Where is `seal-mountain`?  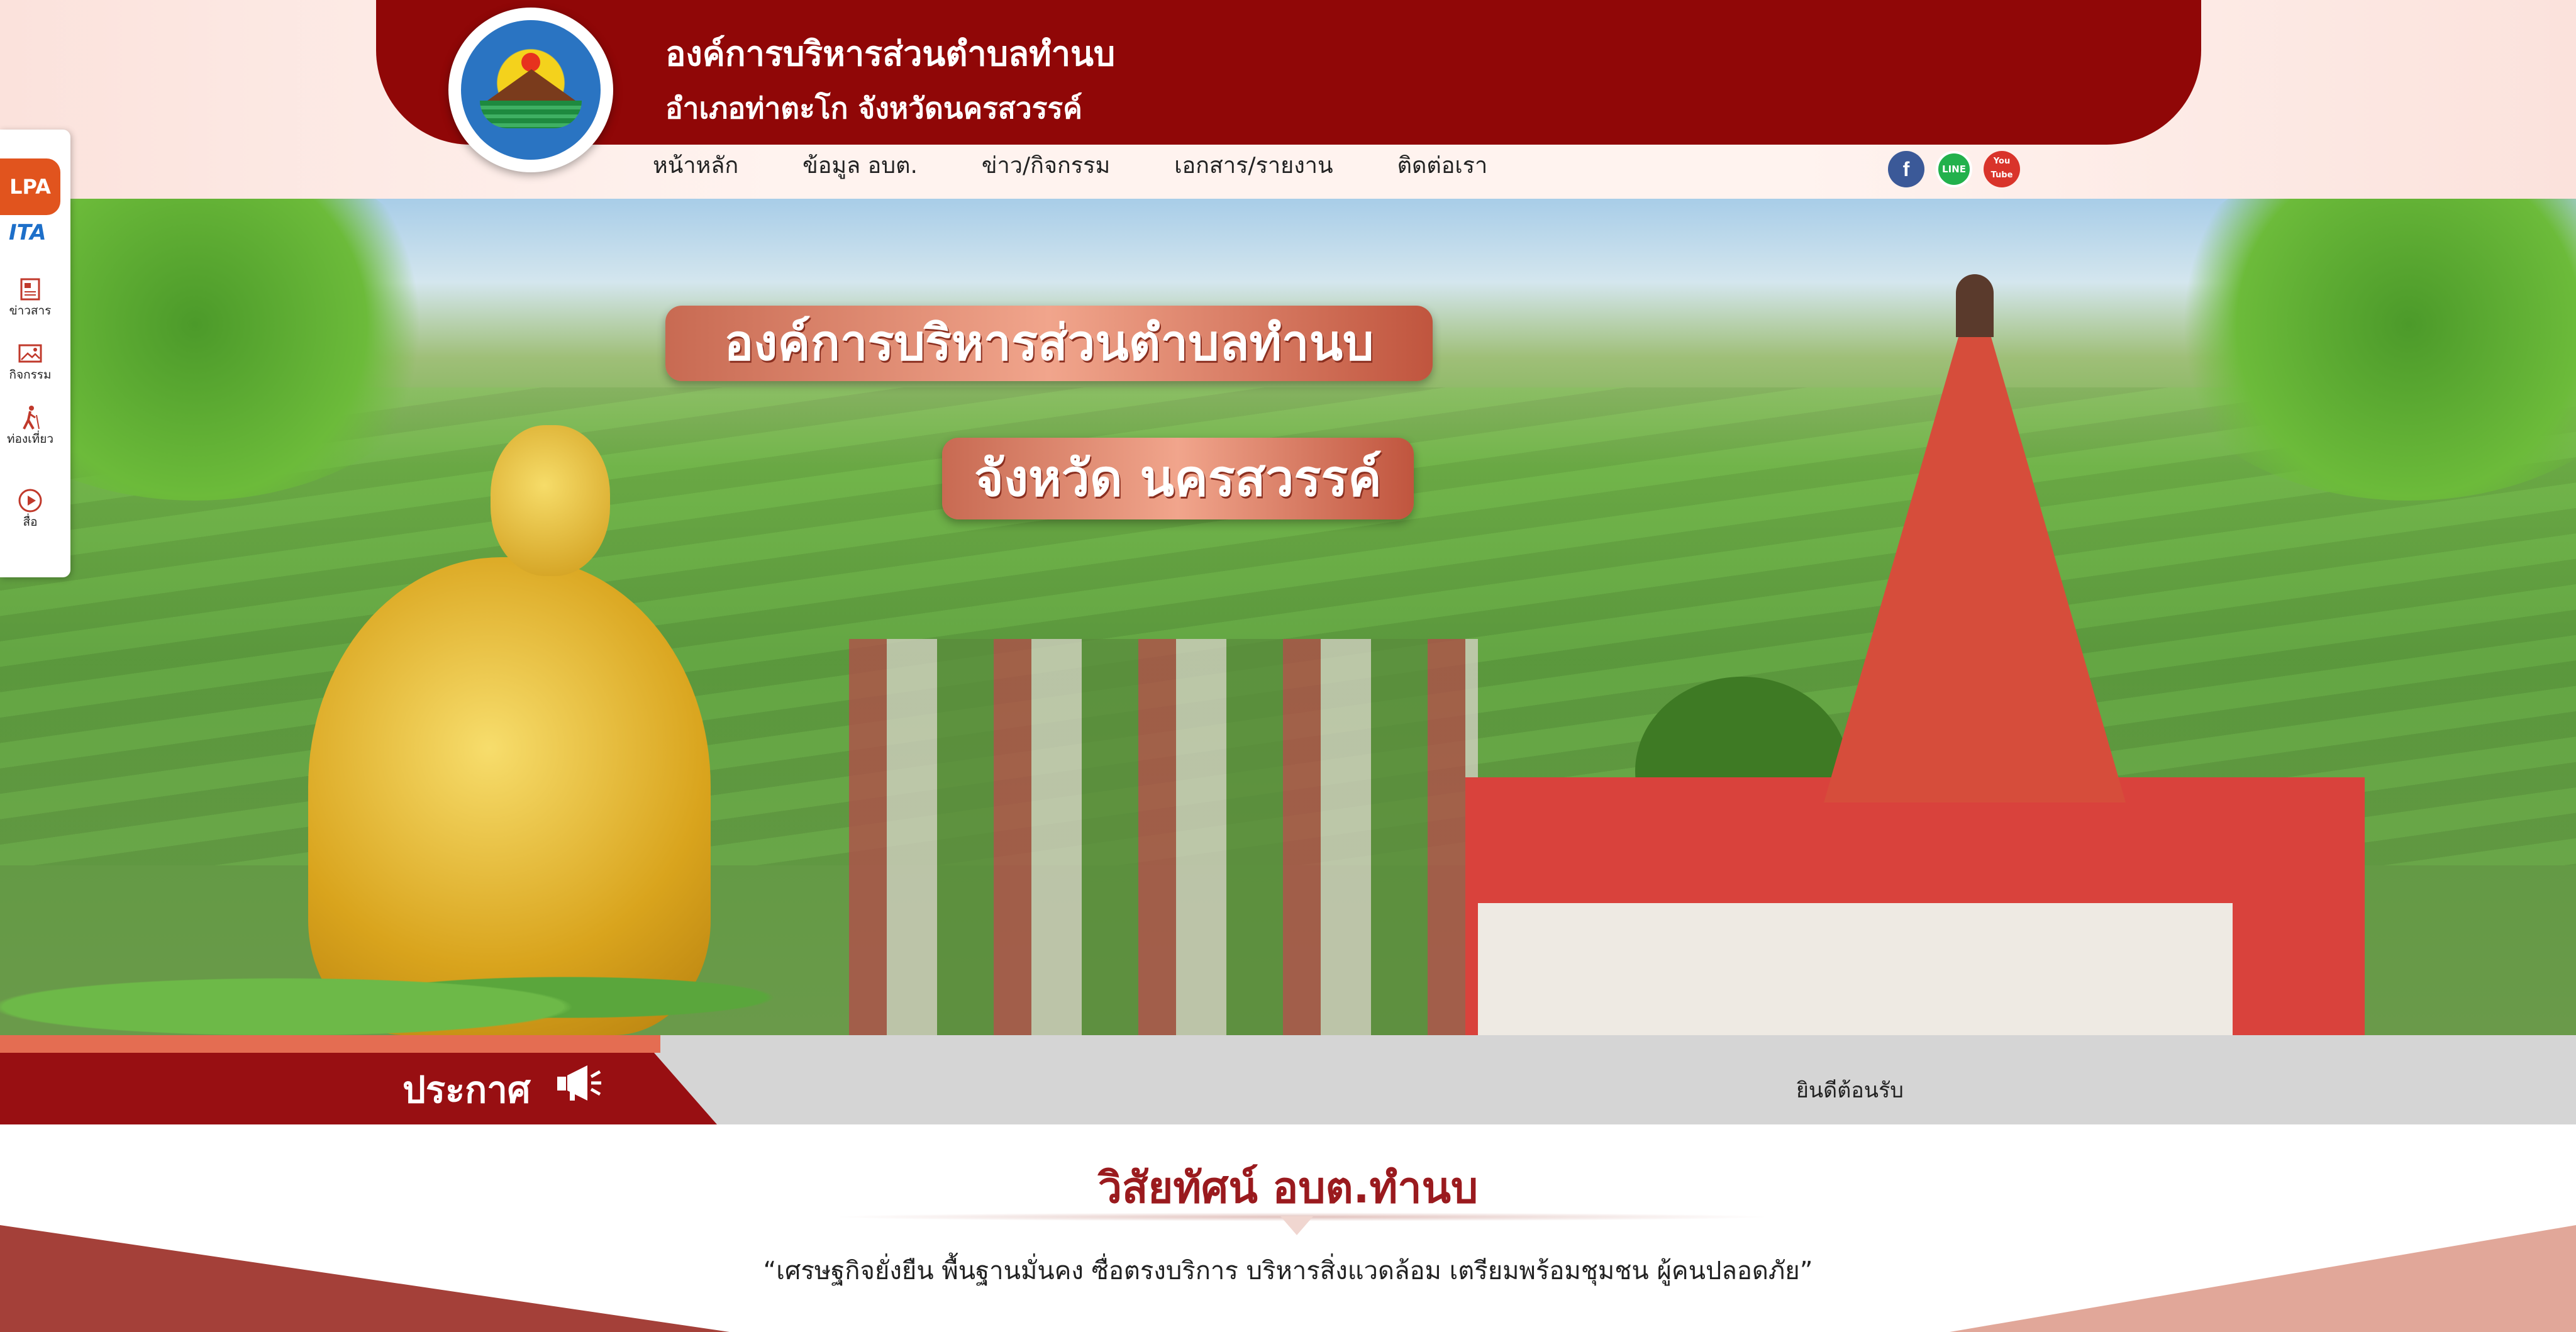
seal-mountain is located at coordinates (531, 85).